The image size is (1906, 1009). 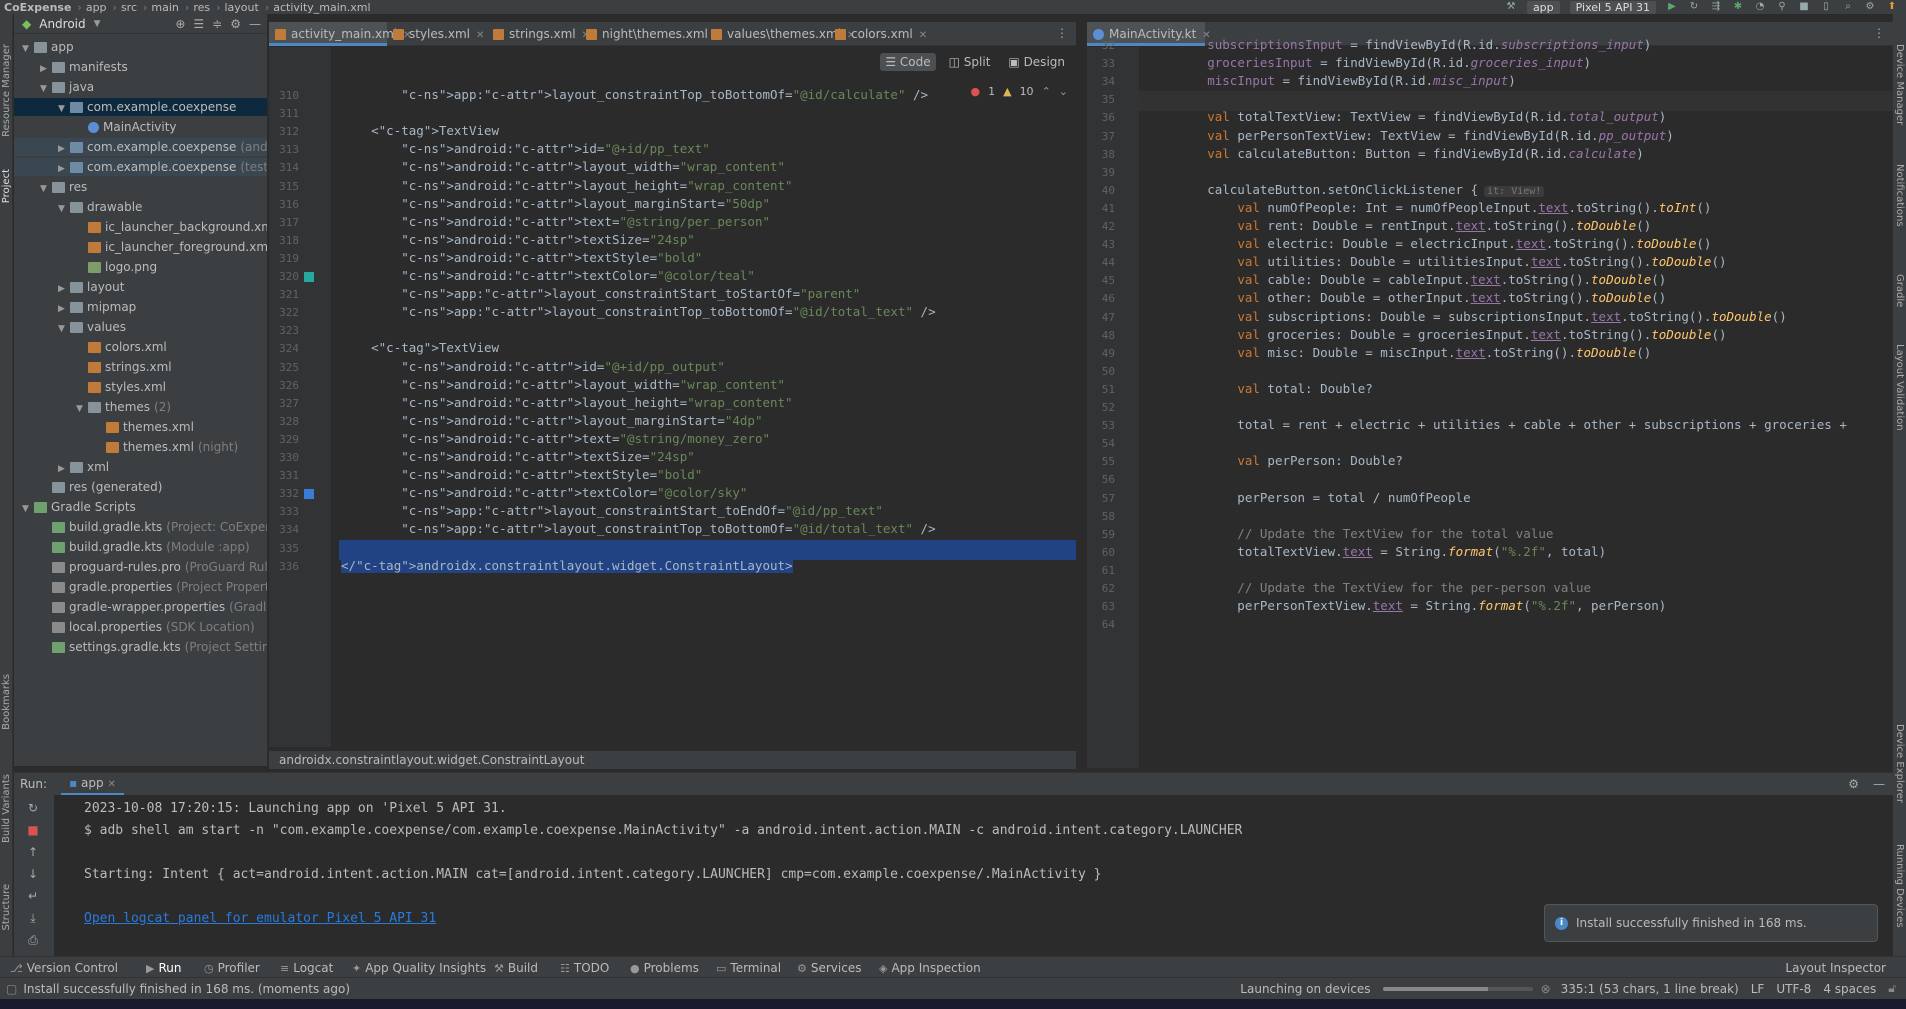 What do you see at coordinates (64, 968) in the screenshot?
I see `tool-tab: ⎇ Version Control` at bounding box center [64, 968].